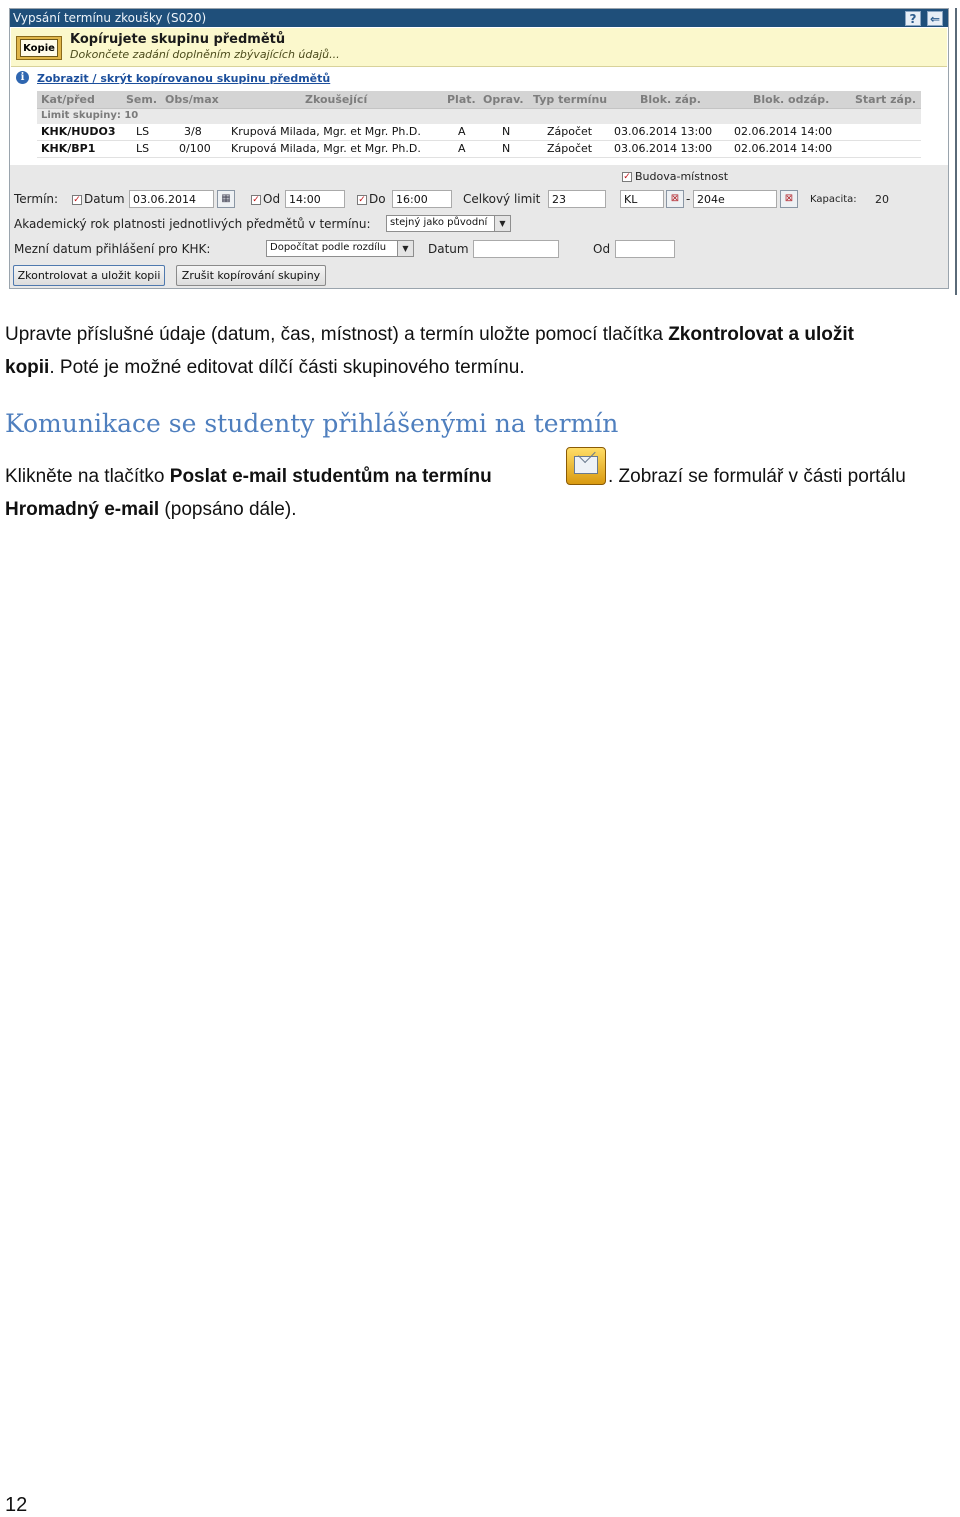  Describe the element at coordinates (104, 199) in the screenshot. I see `datum-label: Datum` at that location.